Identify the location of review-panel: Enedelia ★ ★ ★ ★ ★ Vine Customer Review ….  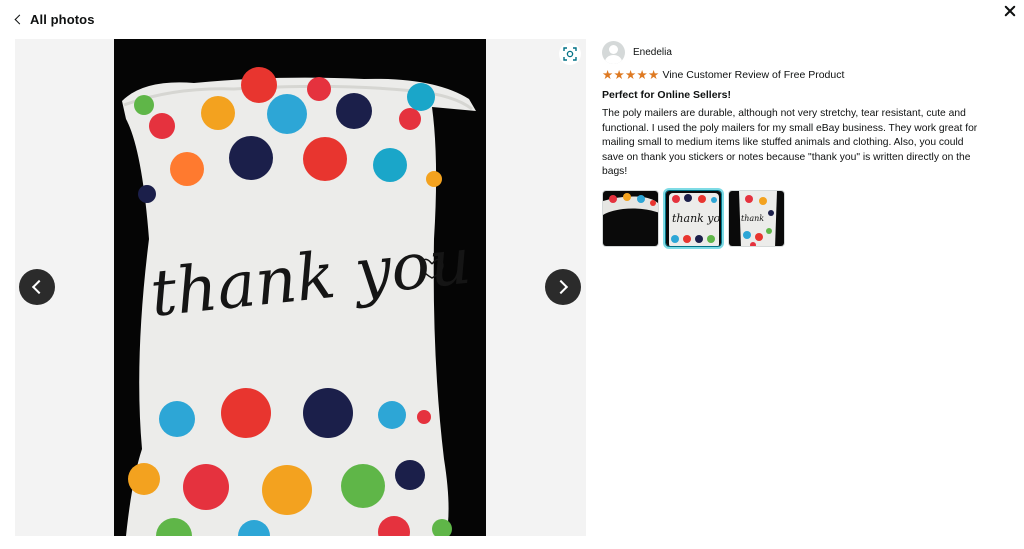
(792, 144).